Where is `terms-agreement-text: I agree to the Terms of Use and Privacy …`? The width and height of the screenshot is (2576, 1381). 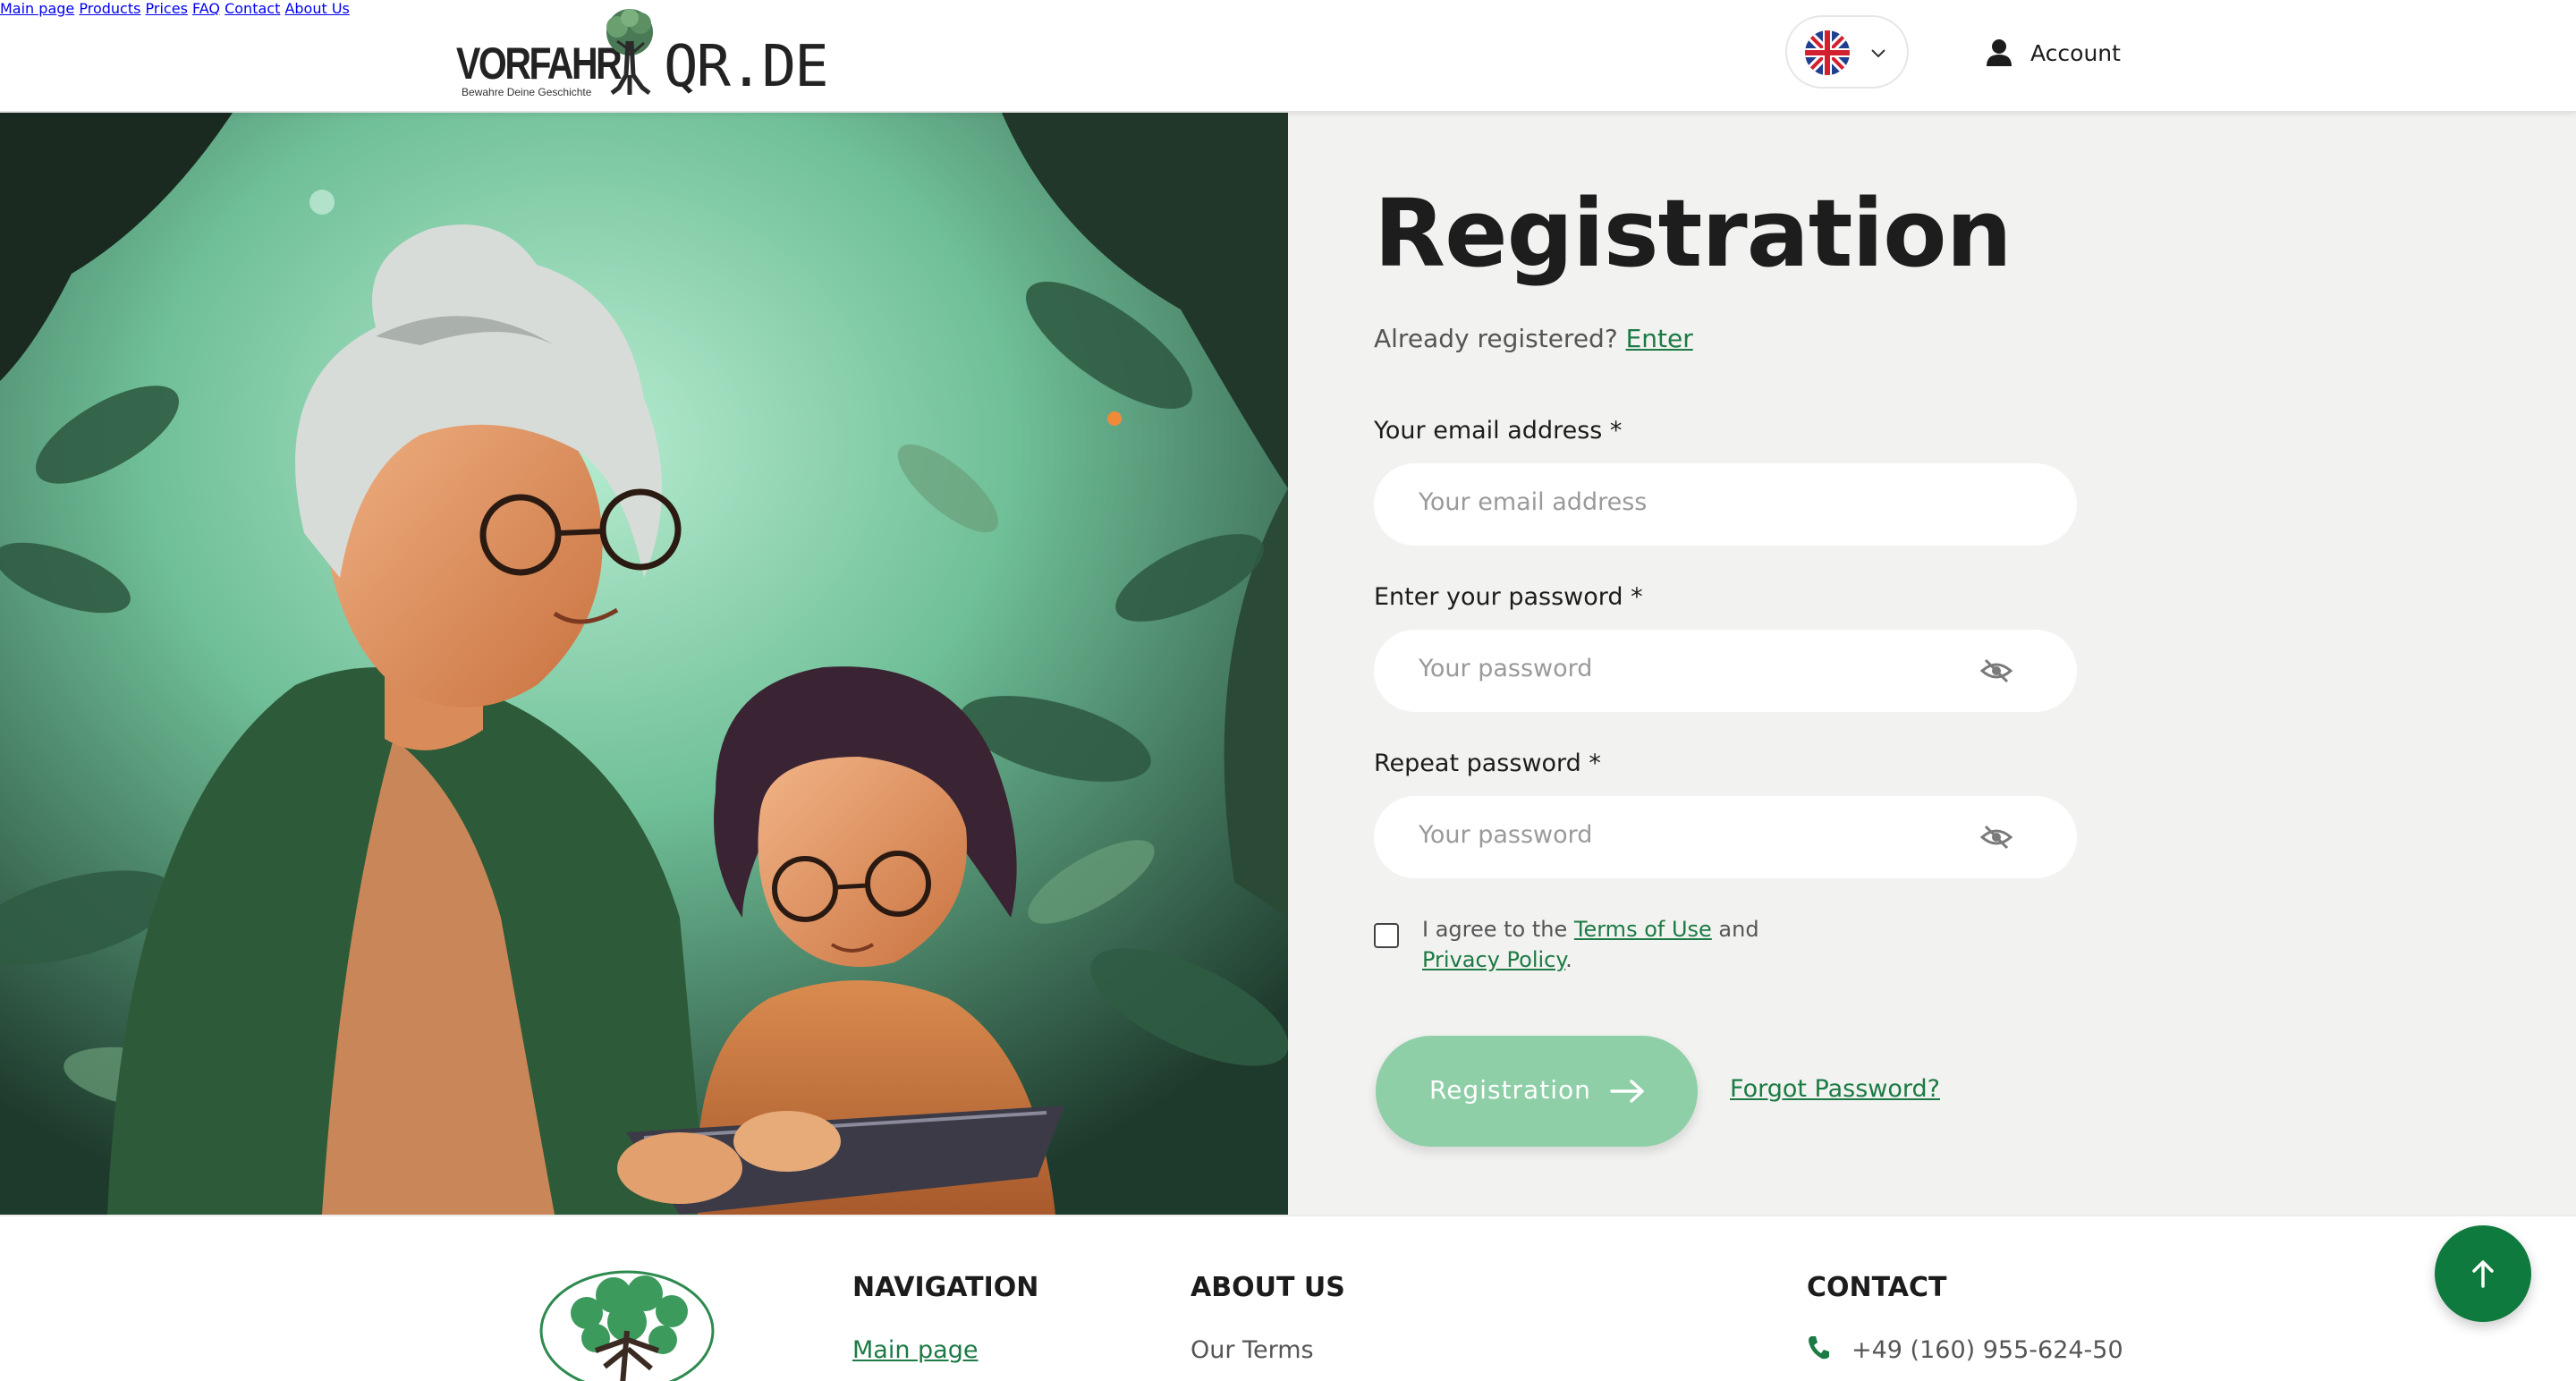 terms-agreement-text: I agree to the Terms of Use and Privacy … is located at coordinates (1610, 944).